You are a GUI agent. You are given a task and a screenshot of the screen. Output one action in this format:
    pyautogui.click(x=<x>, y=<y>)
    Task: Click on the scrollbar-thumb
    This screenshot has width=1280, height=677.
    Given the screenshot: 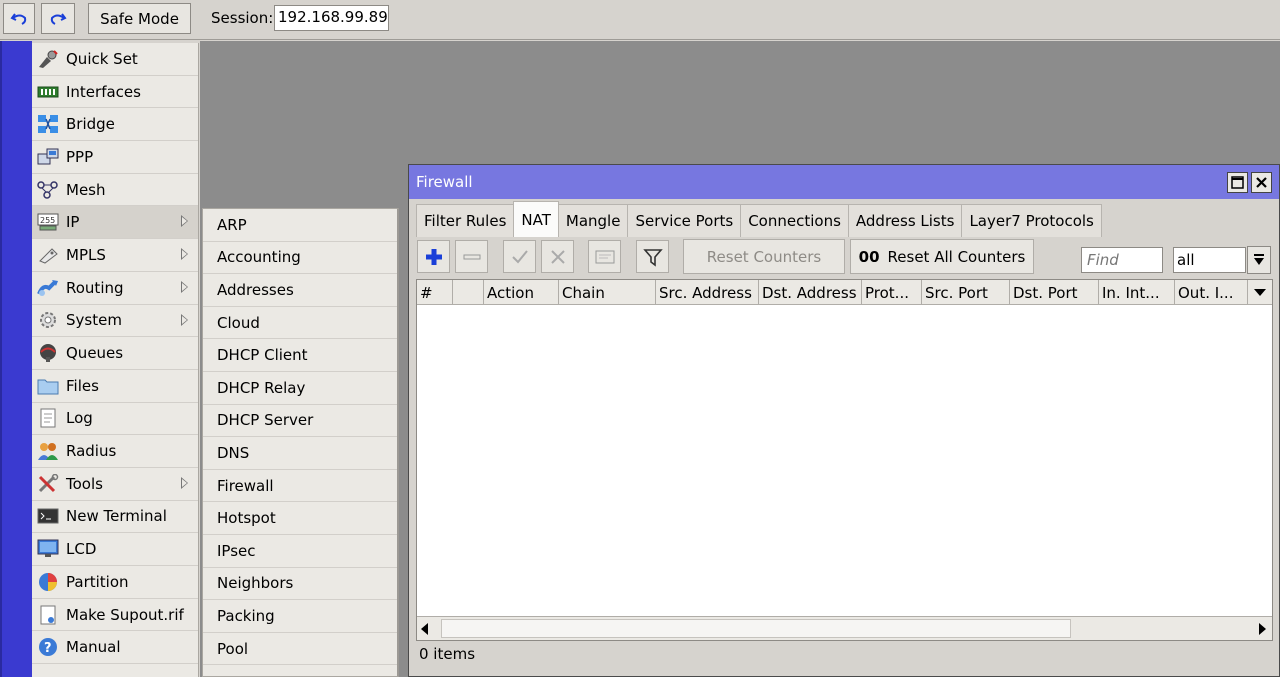 What is the action you would take?
    pyautogui.click(x=756, y=628)
    